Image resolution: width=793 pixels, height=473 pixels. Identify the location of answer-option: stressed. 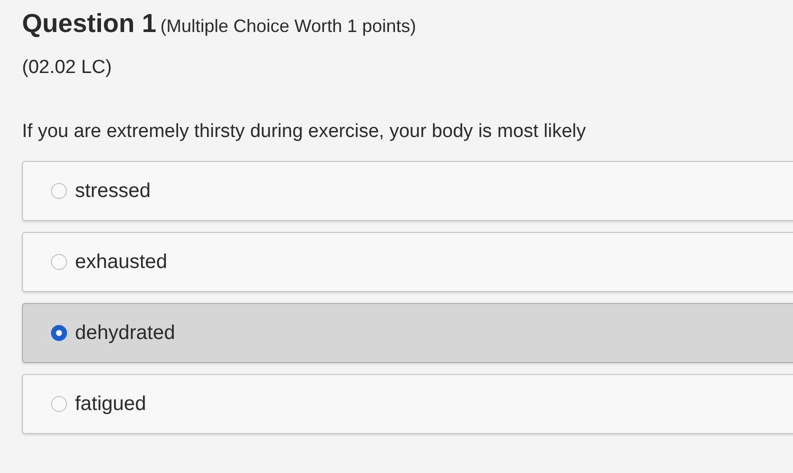
(407, 191).